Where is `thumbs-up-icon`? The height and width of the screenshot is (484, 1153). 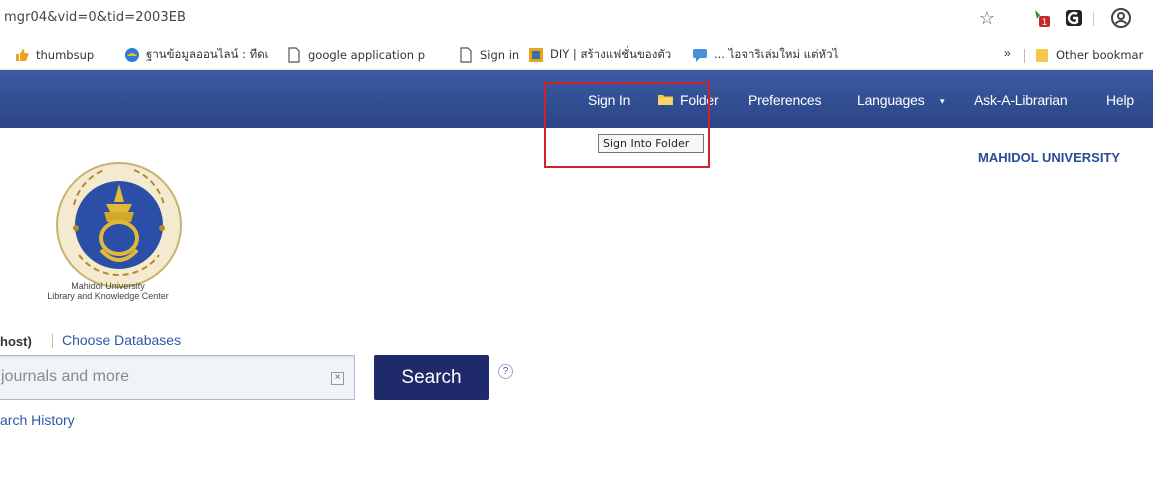 thumbs-up-icon is located at coordinates (22, 55).